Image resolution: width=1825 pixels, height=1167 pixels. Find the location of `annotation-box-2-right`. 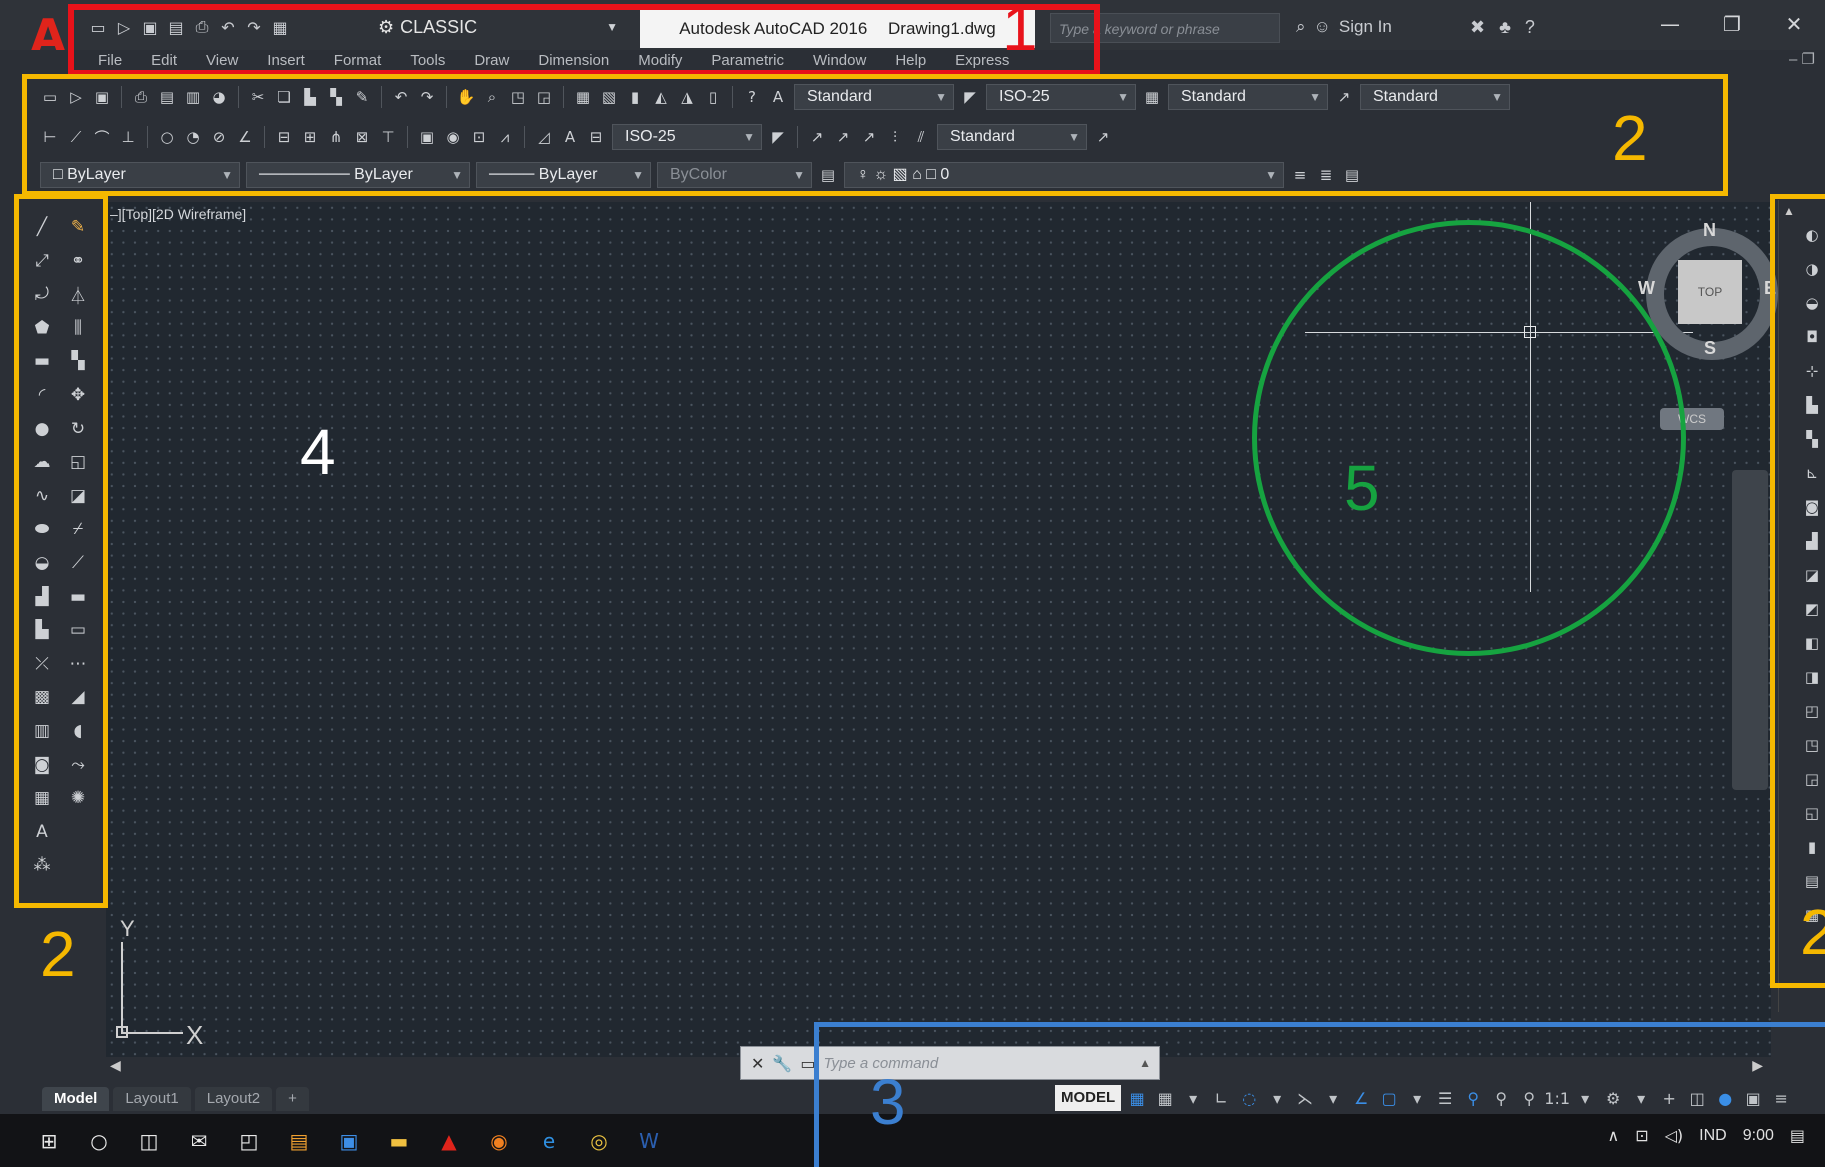

annotation-box-2-right is located at coordinates (1797, 591).